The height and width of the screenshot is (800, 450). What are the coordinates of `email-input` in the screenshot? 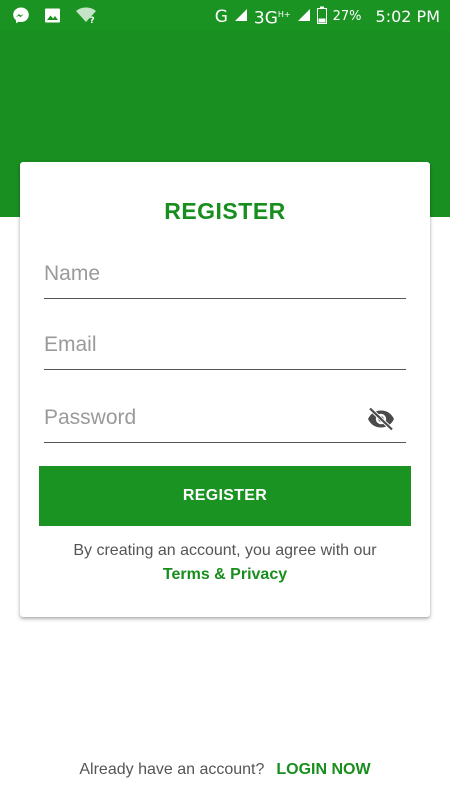 It's located at (194, 345).